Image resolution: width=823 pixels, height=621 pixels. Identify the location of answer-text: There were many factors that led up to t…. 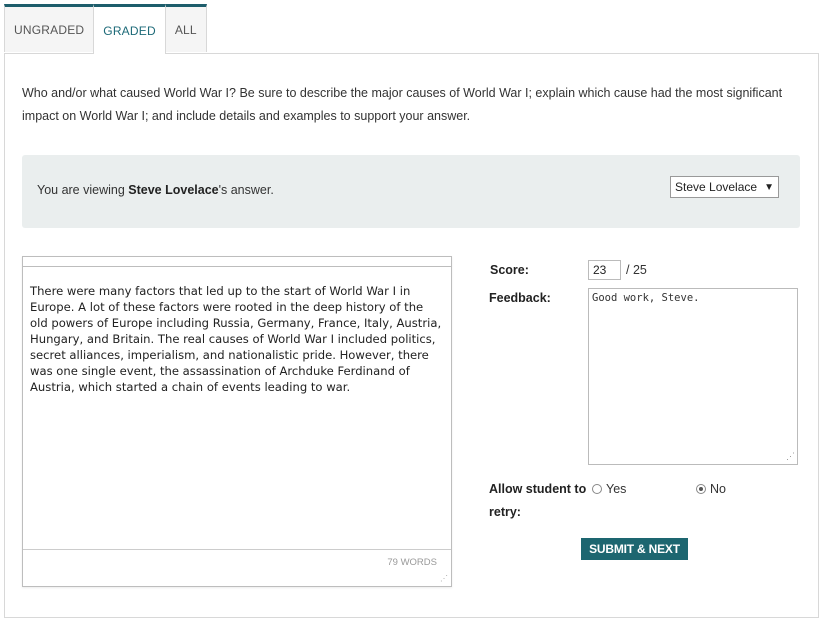
(236, 339).